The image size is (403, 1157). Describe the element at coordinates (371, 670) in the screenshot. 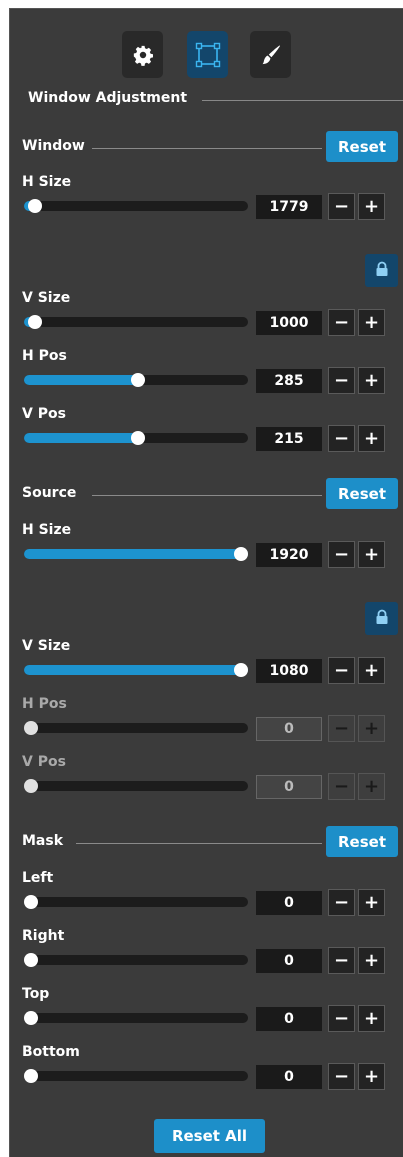

I see `source-v-size-increment-button: +` at that location.